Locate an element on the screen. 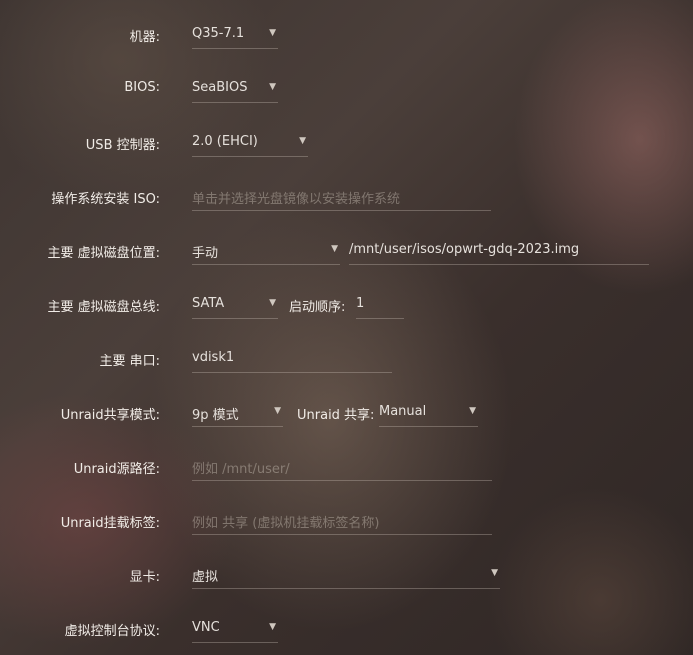 This screenshot has width=693, height=655. vdisk-location-mode-value: 手动 is located at coordinates (205, 253).